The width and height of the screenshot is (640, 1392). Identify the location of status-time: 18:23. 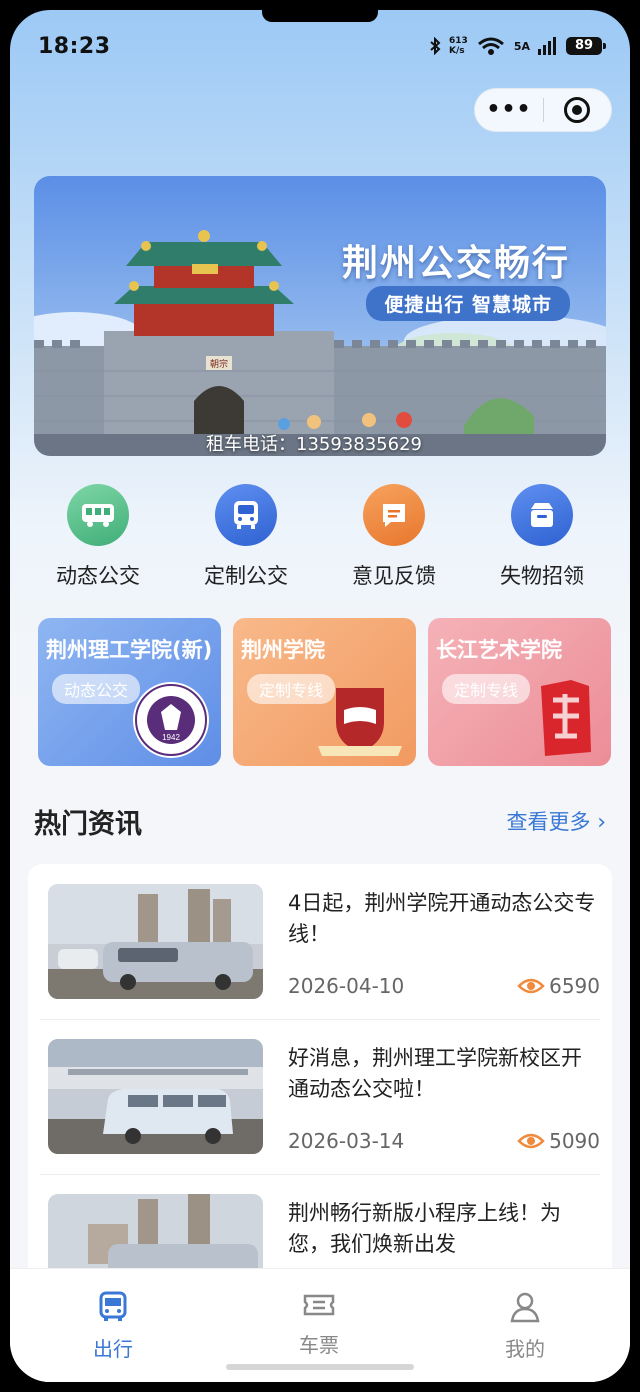
(74, 46).